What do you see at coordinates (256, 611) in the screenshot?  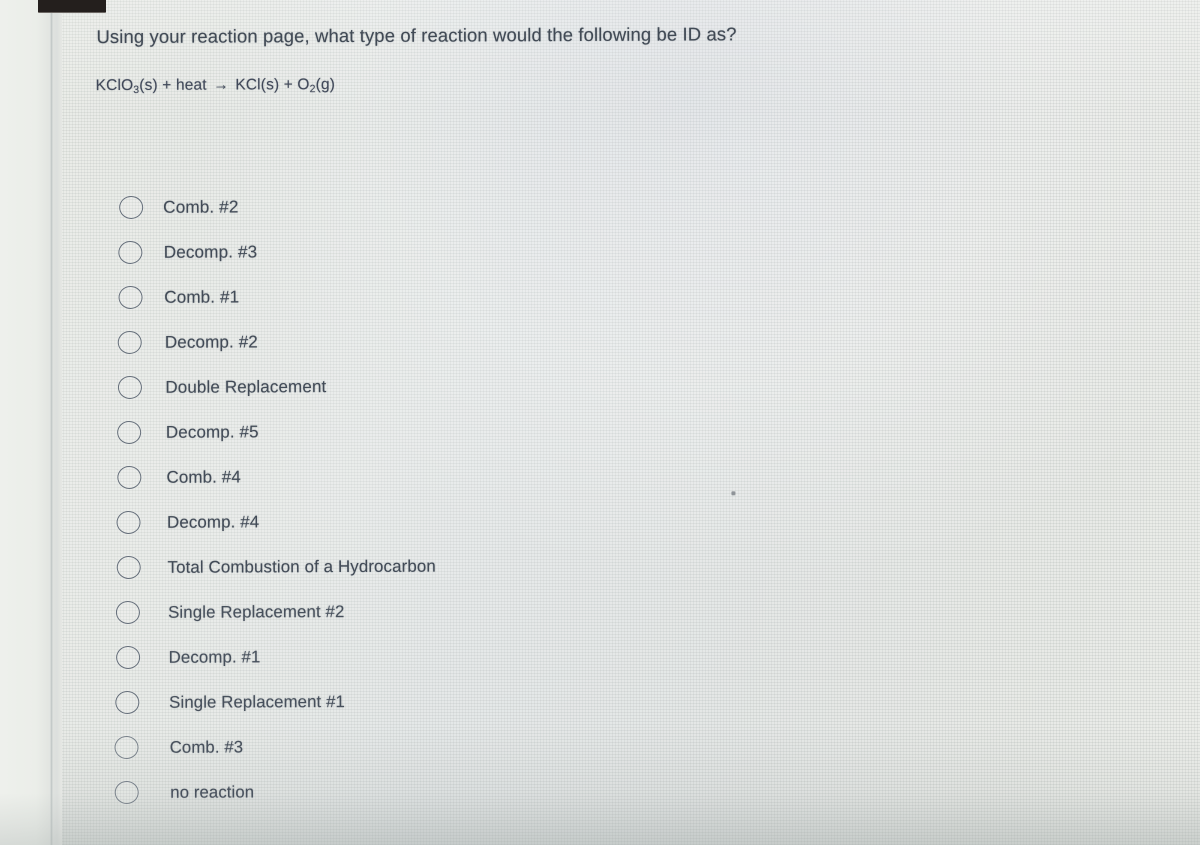 I see `answer-option-label: Single Replacement #2` at bounding box center [256, 611].